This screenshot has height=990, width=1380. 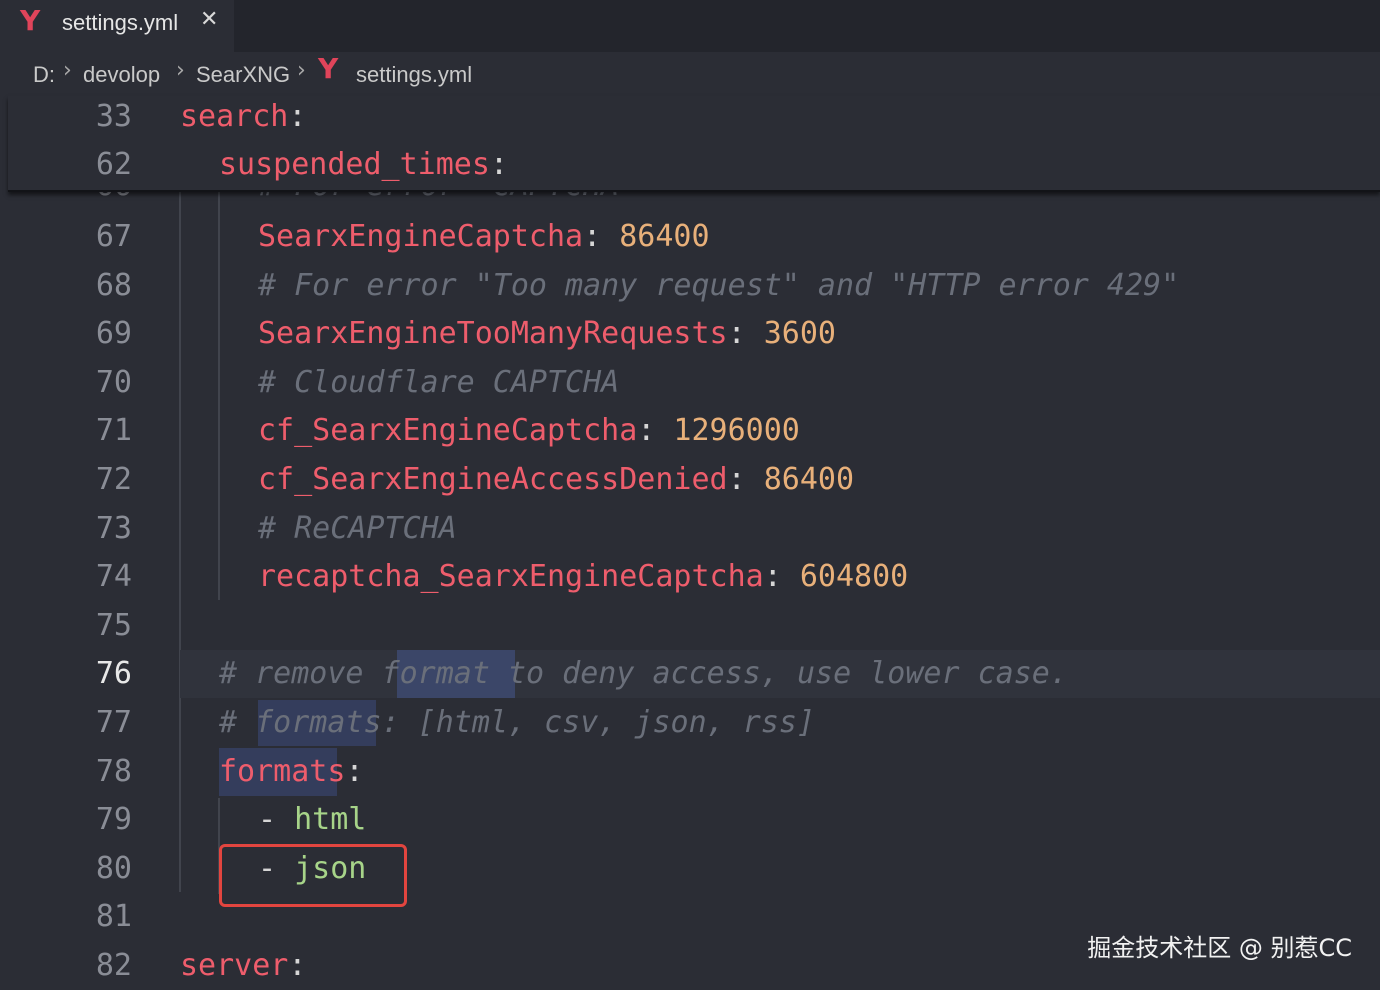 What do you see at coordinates (484, 236) in the screenshot?
I see `code-text: SearxEngineCaptcha: 86400` at bounding box center [484, 236].